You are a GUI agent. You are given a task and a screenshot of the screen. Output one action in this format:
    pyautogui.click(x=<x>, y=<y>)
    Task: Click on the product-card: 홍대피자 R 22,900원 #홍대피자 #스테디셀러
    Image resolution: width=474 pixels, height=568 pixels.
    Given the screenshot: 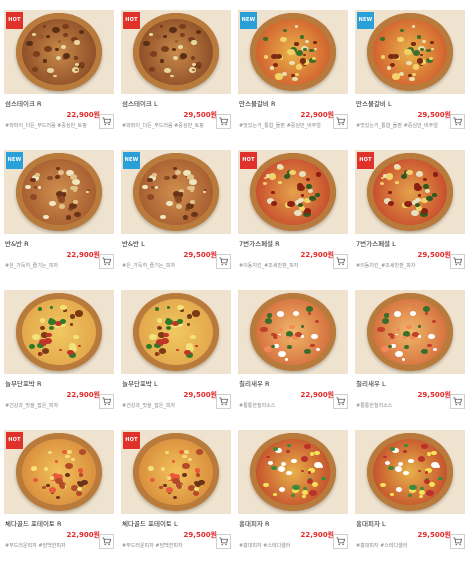 What is the action you would take?
    pyautogui.click(x=293, y=495)
    